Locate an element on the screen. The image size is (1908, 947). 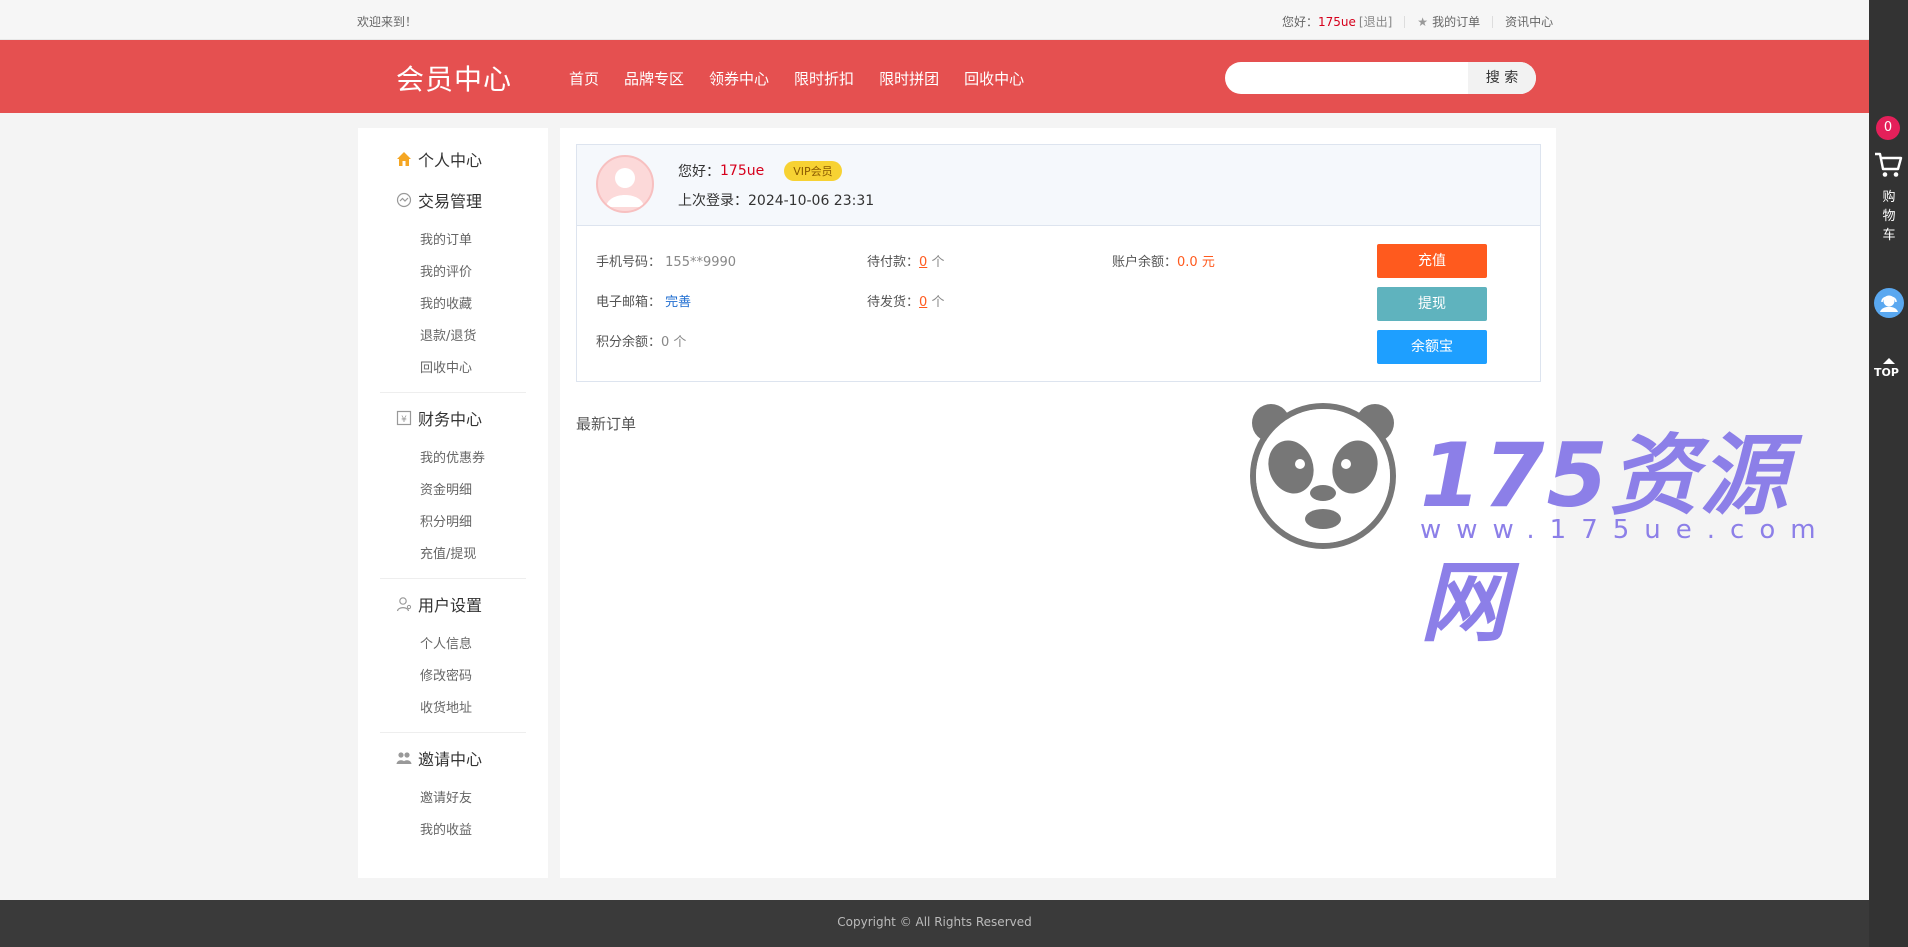
yuebao-button: 余额宝 is located at coordinates (1432, 347).